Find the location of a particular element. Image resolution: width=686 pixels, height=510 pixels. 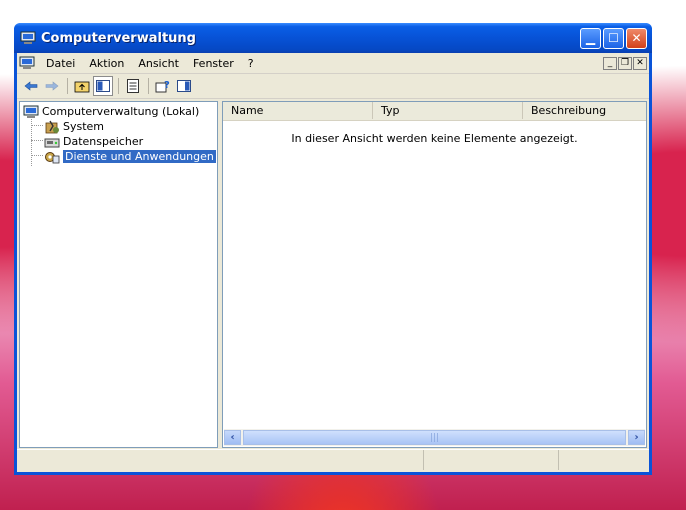

tree-item-datenspeicher: Datenspeicher is located at coordinates (118, 141).